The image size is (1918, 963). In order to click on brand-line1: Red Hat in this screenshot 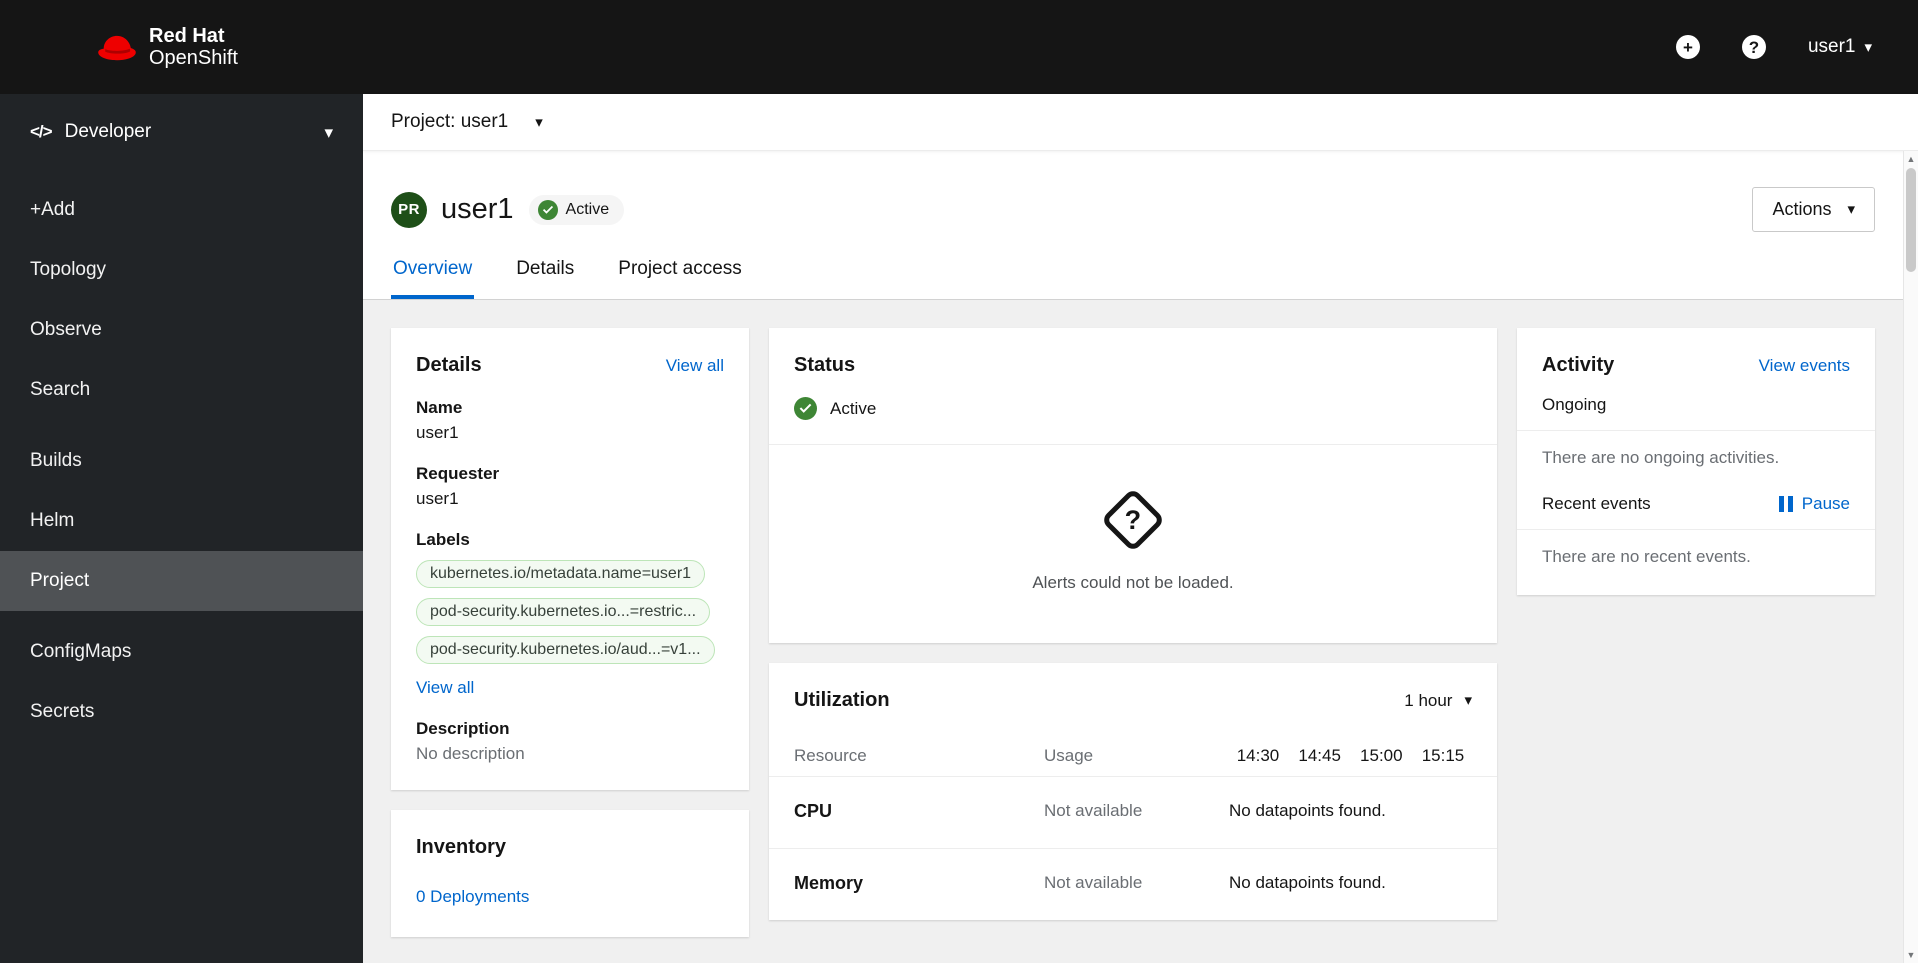, I will do `click(187, 35)`.